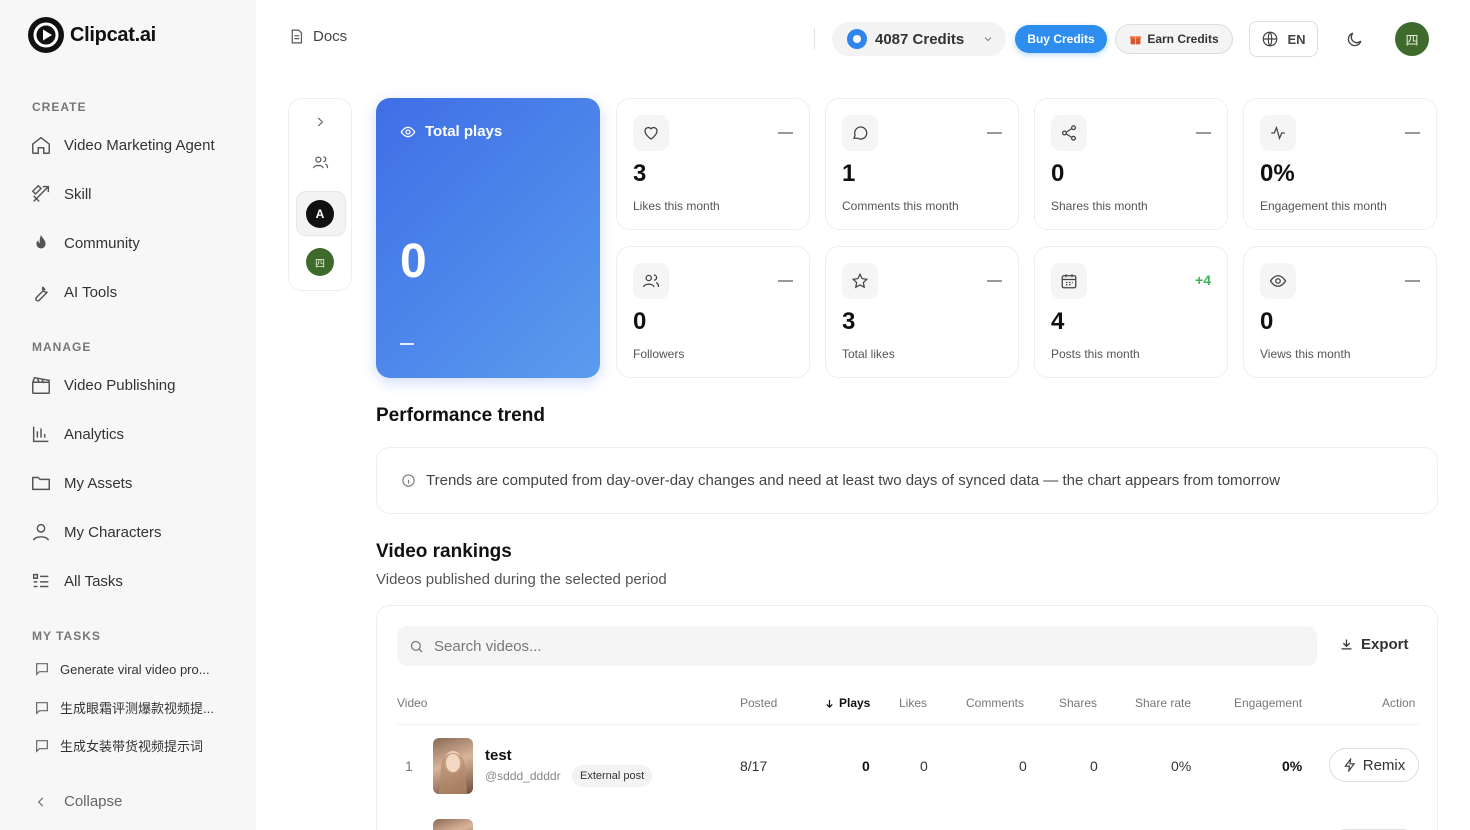 Image resolution: width=1470 pixels, height=830 pixels. Describe the element at coordinates (488, 238) in the screenshot. I see `total-plays-card: Total plays 0` at that location.